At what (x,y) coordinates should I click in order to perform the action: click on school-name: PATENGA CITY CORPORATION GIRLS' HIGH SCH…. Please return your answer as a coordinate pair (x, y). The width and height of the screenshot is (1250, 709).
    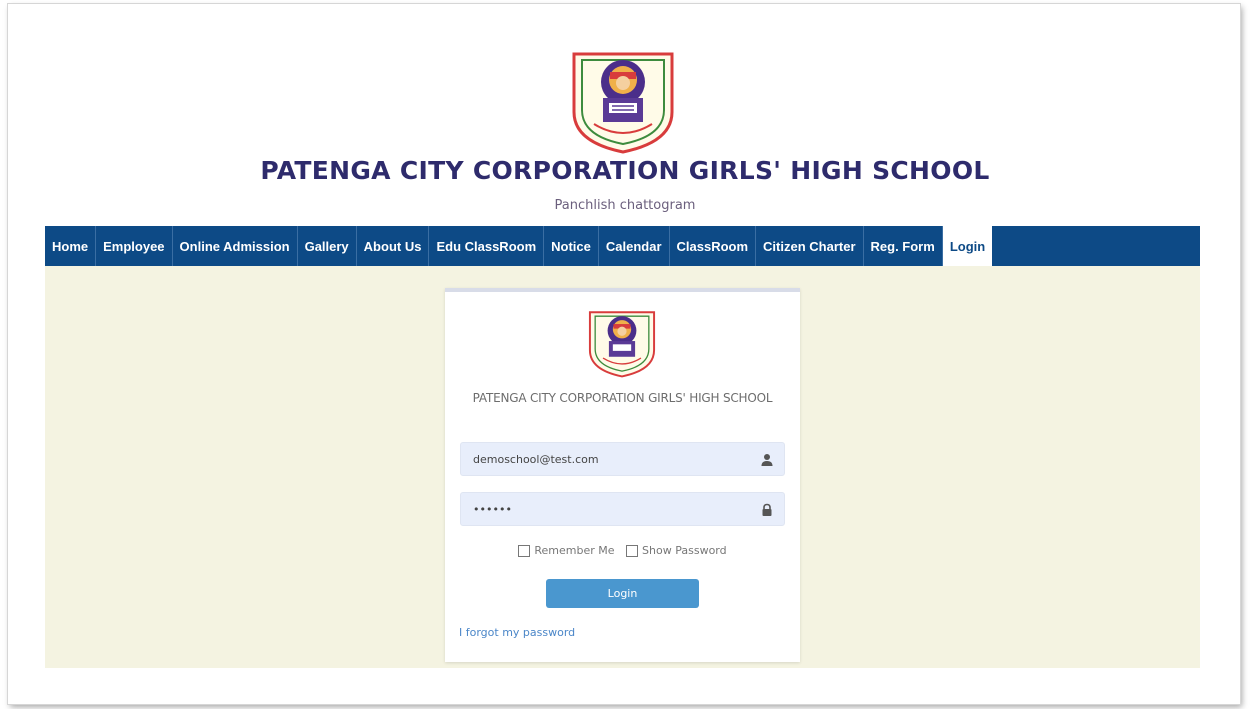
    Looking at the image, I should click on (625, 170).